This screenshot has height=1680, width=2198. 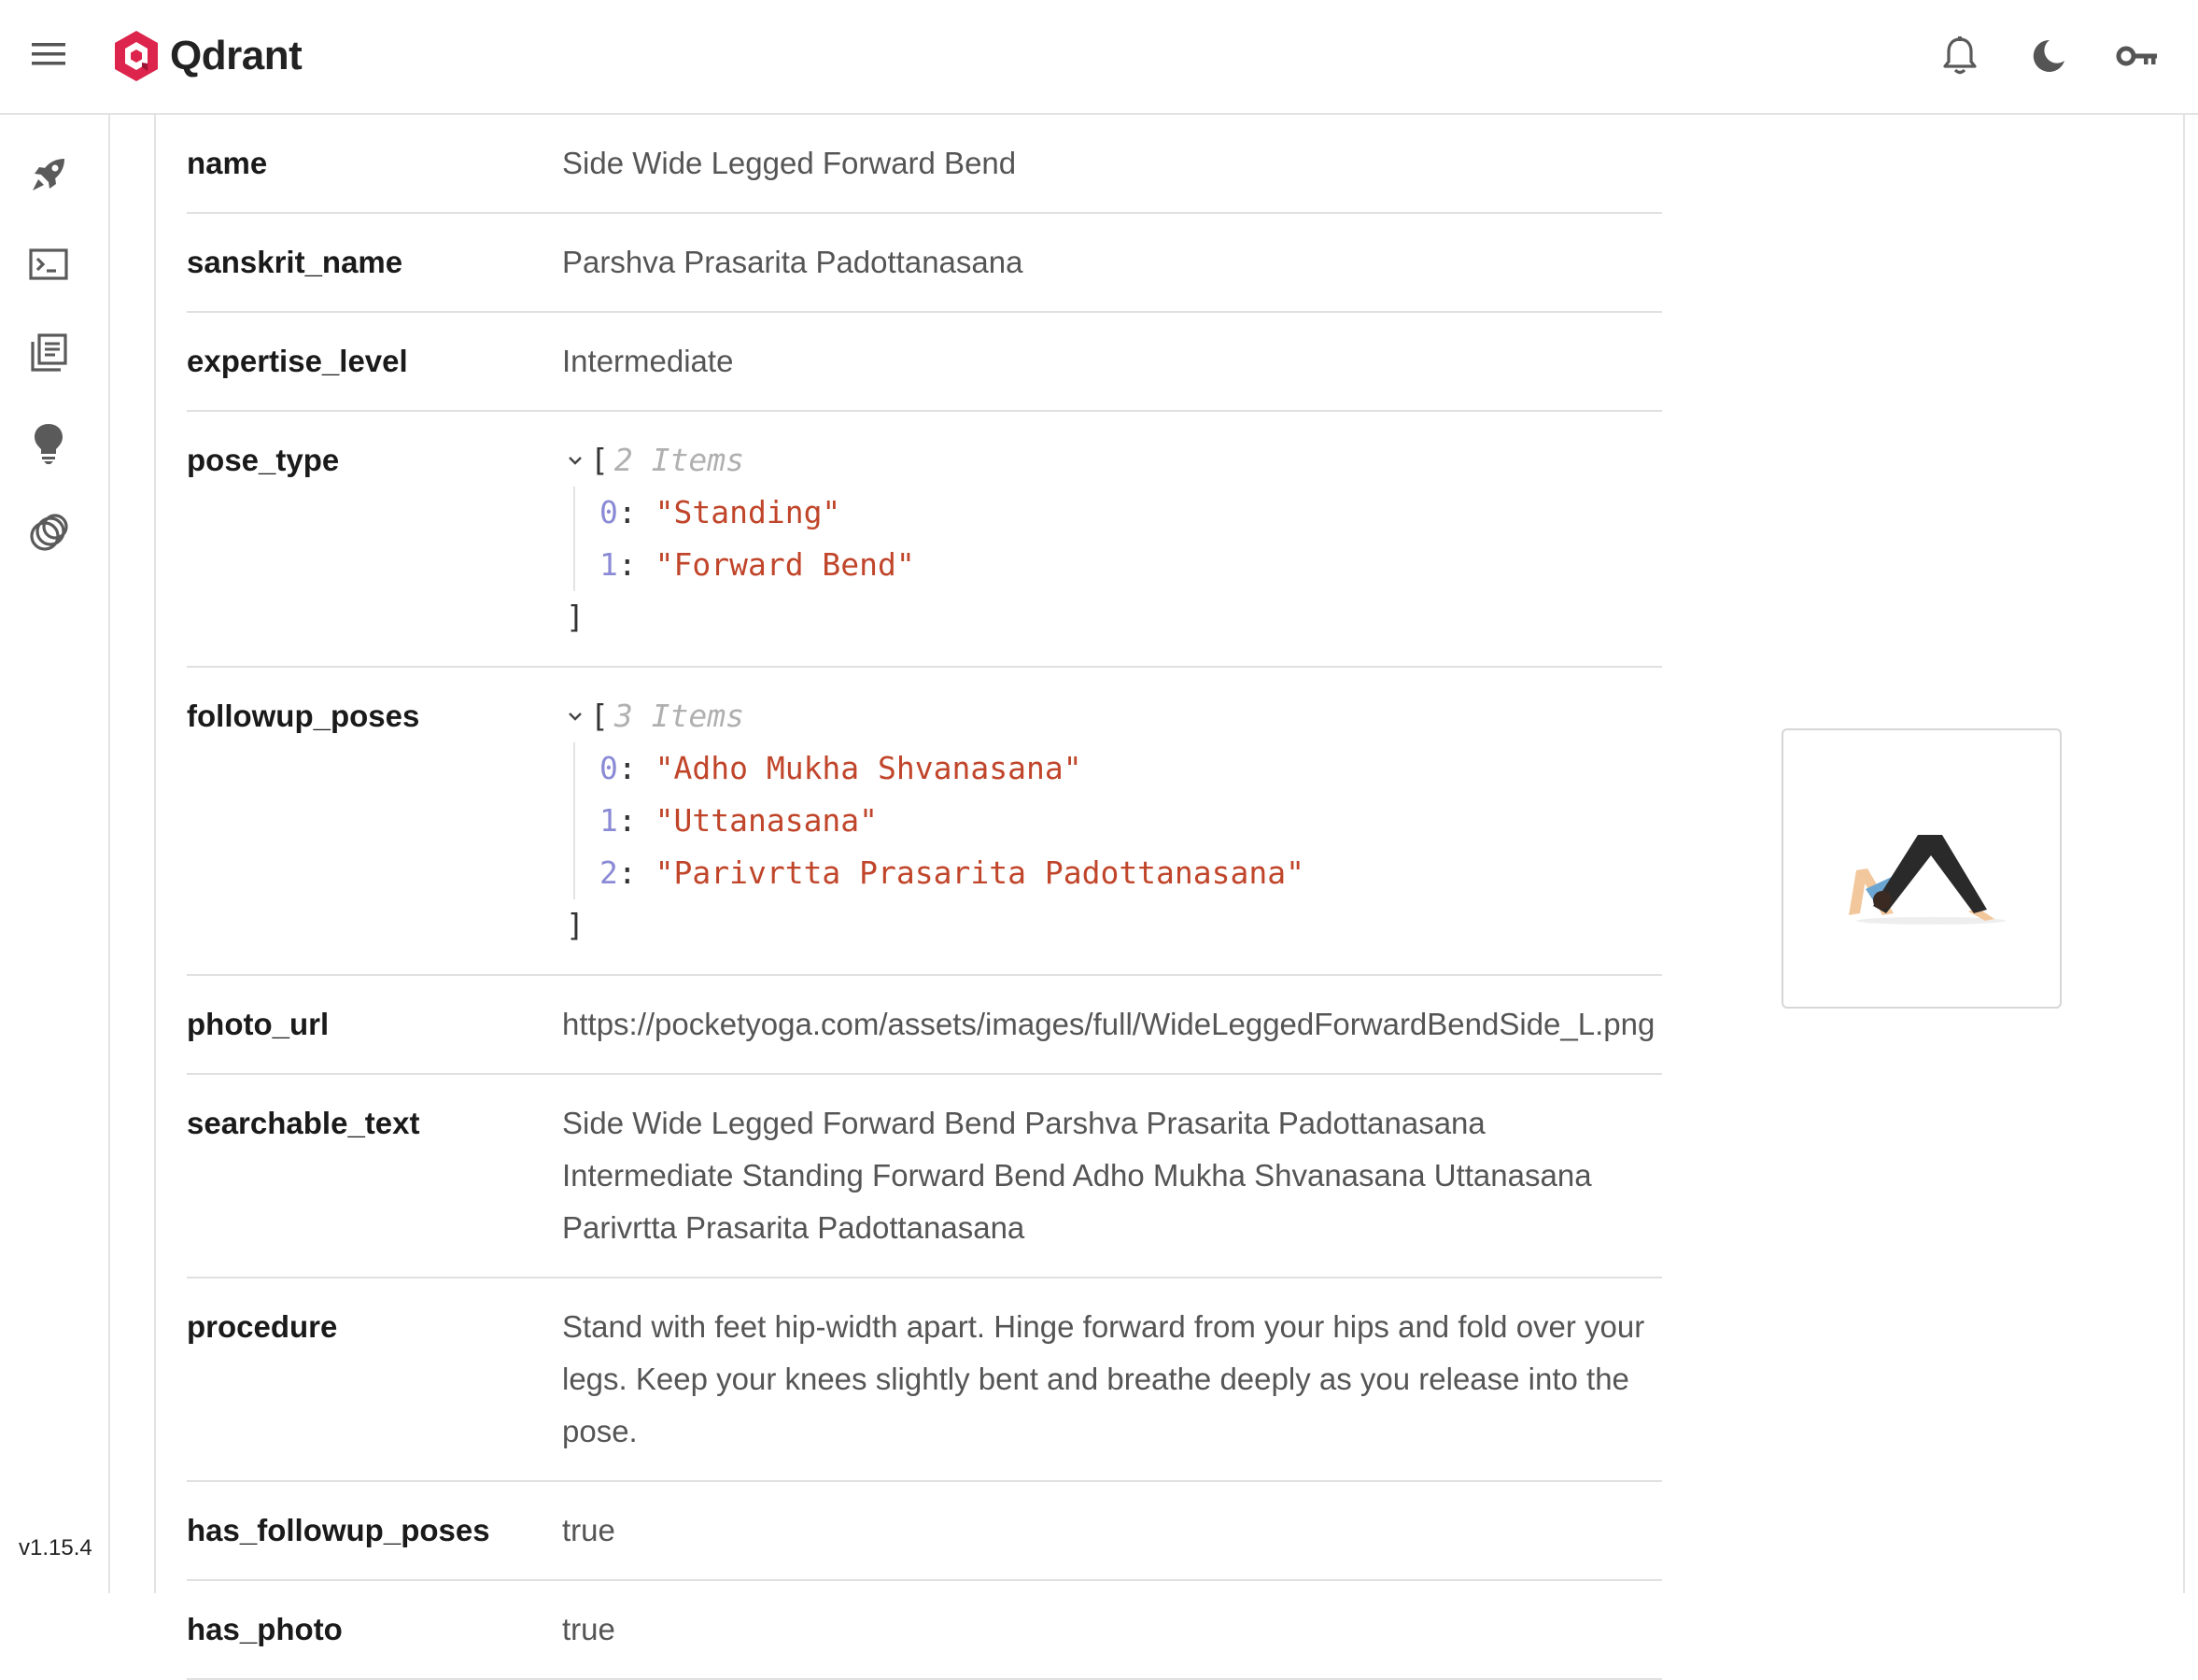 I want to click on item-value: "Uttanasana", so click(x=767, y=820).